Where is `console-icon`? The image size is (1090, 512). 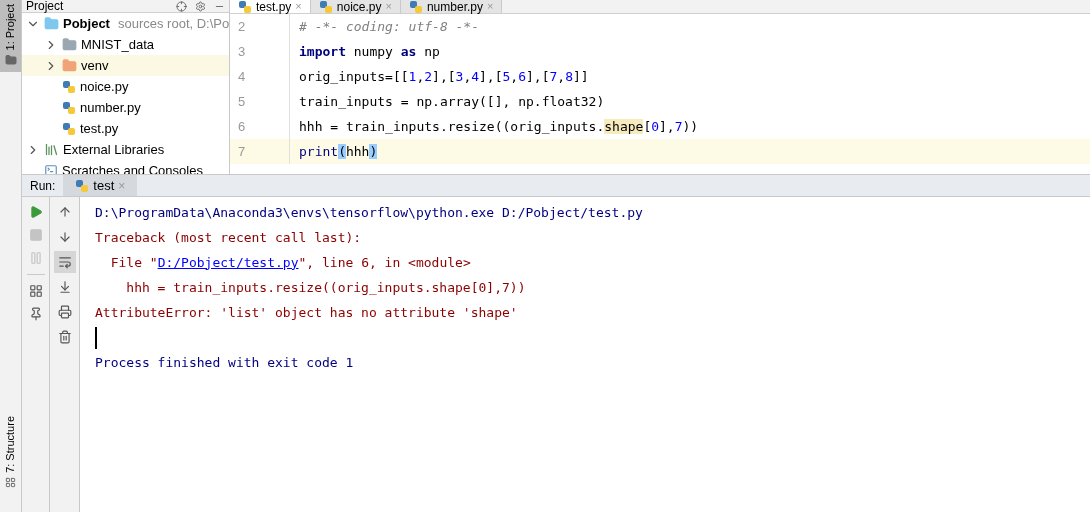 console-icon is located at coordinates (51, 168).